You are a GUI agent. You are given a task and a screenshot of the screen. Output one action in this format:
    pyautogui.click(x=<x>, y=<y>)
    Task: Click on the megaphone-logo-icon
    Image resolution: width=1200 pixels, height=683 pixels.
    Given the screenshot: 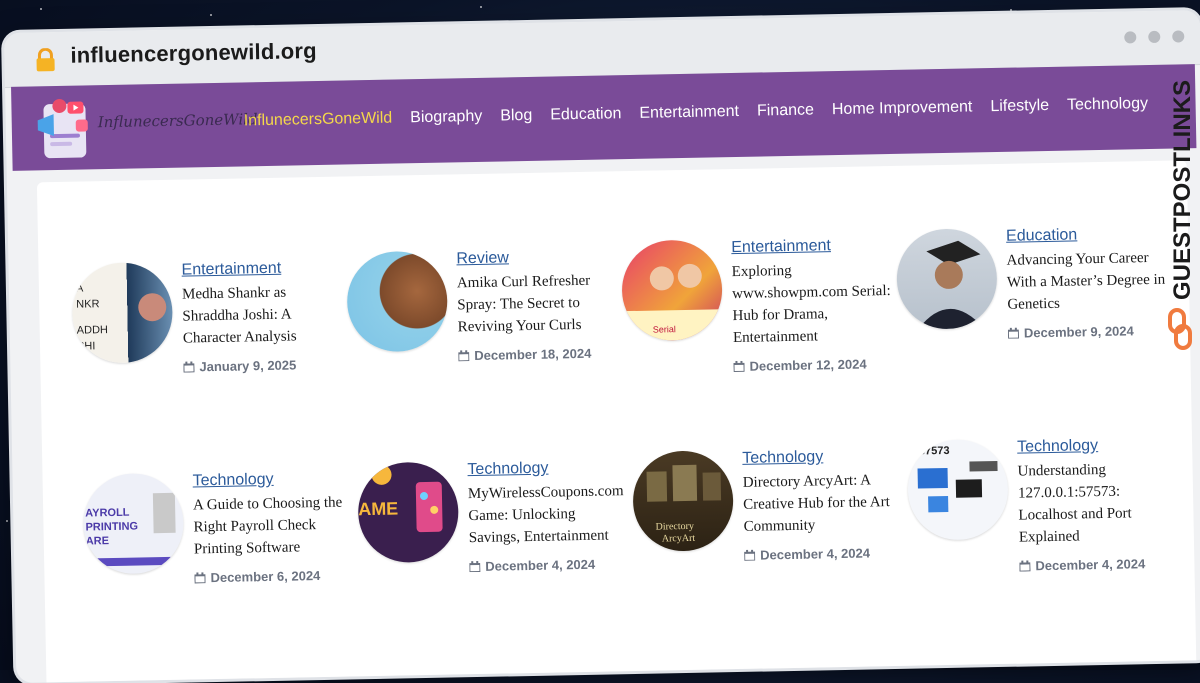 What is the action you would take?
    pyautogui.click(x=63, y=128)
    